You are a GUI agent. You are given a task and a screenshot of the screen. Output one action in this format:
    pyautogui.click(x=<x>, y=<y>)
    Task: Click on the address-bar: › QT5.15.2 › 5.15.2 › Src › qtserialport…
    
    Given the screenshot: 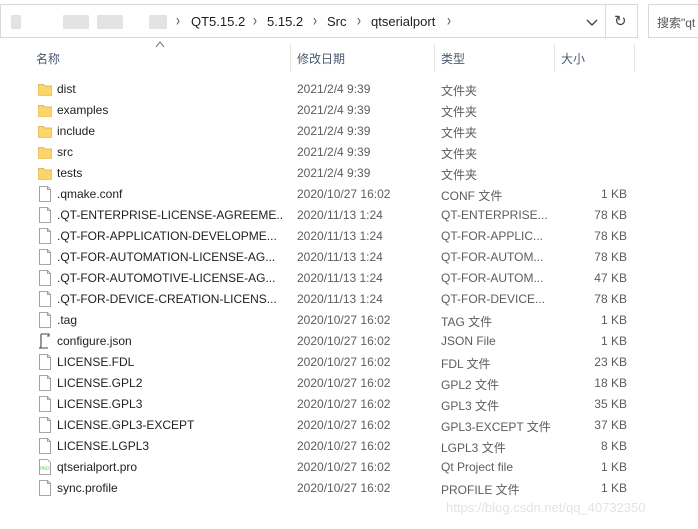 What is the action you would take?
    pyautogui.click(x=303, y=21)
    